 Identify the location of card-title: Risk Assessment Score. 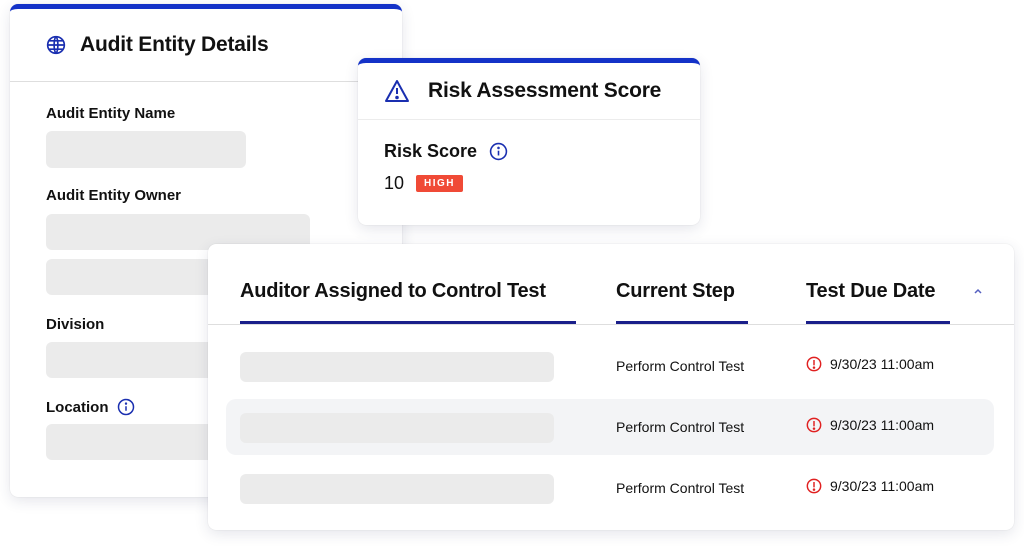
(545, 90).